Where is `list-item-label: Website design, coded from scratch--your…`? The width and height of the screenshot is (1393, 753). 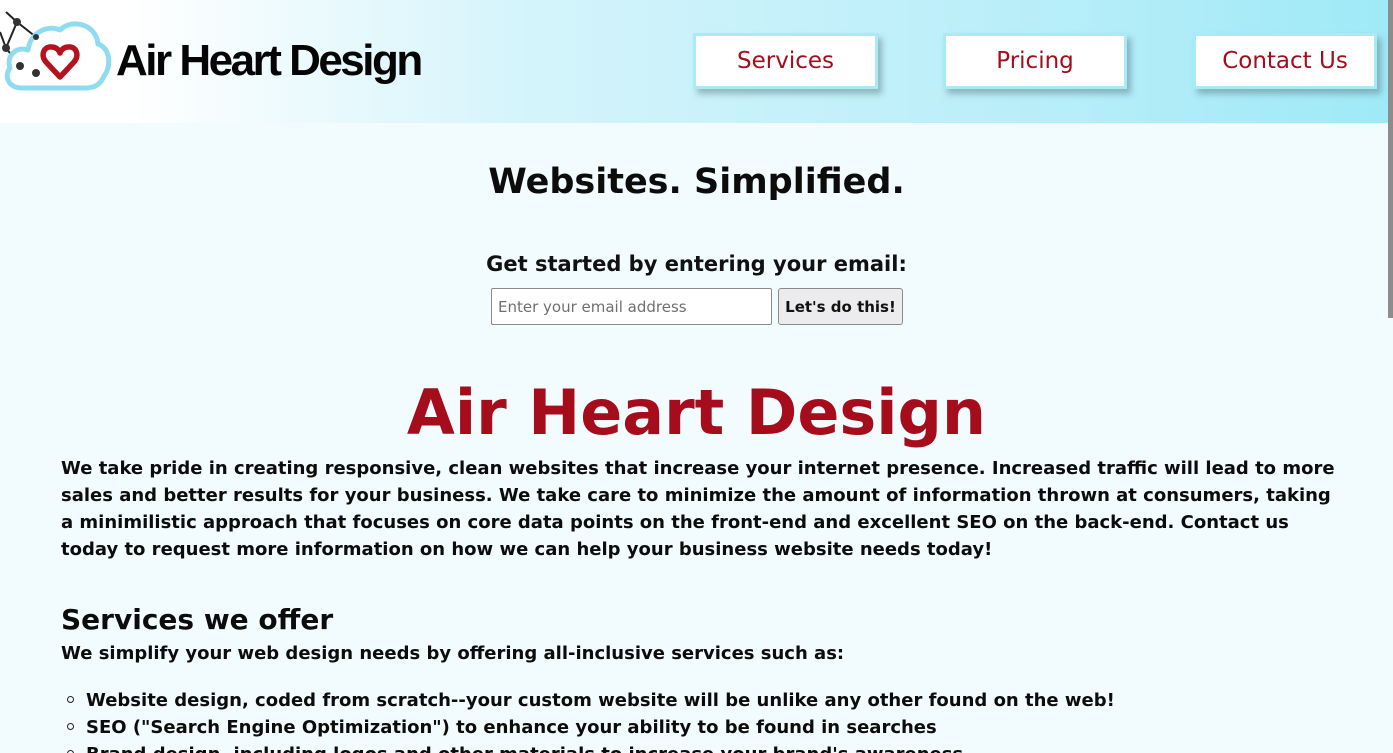
list-item-label: Website design, coded from scratch--your… is located at coordinates (600, 700).